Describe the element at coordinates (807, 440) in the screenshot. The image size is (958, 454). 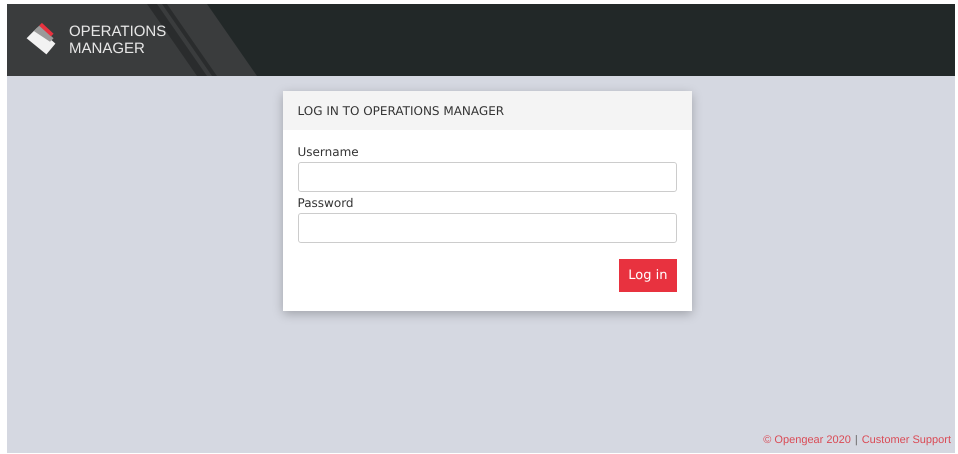
I see `copyright-text: © Opengear 2020` at that location.